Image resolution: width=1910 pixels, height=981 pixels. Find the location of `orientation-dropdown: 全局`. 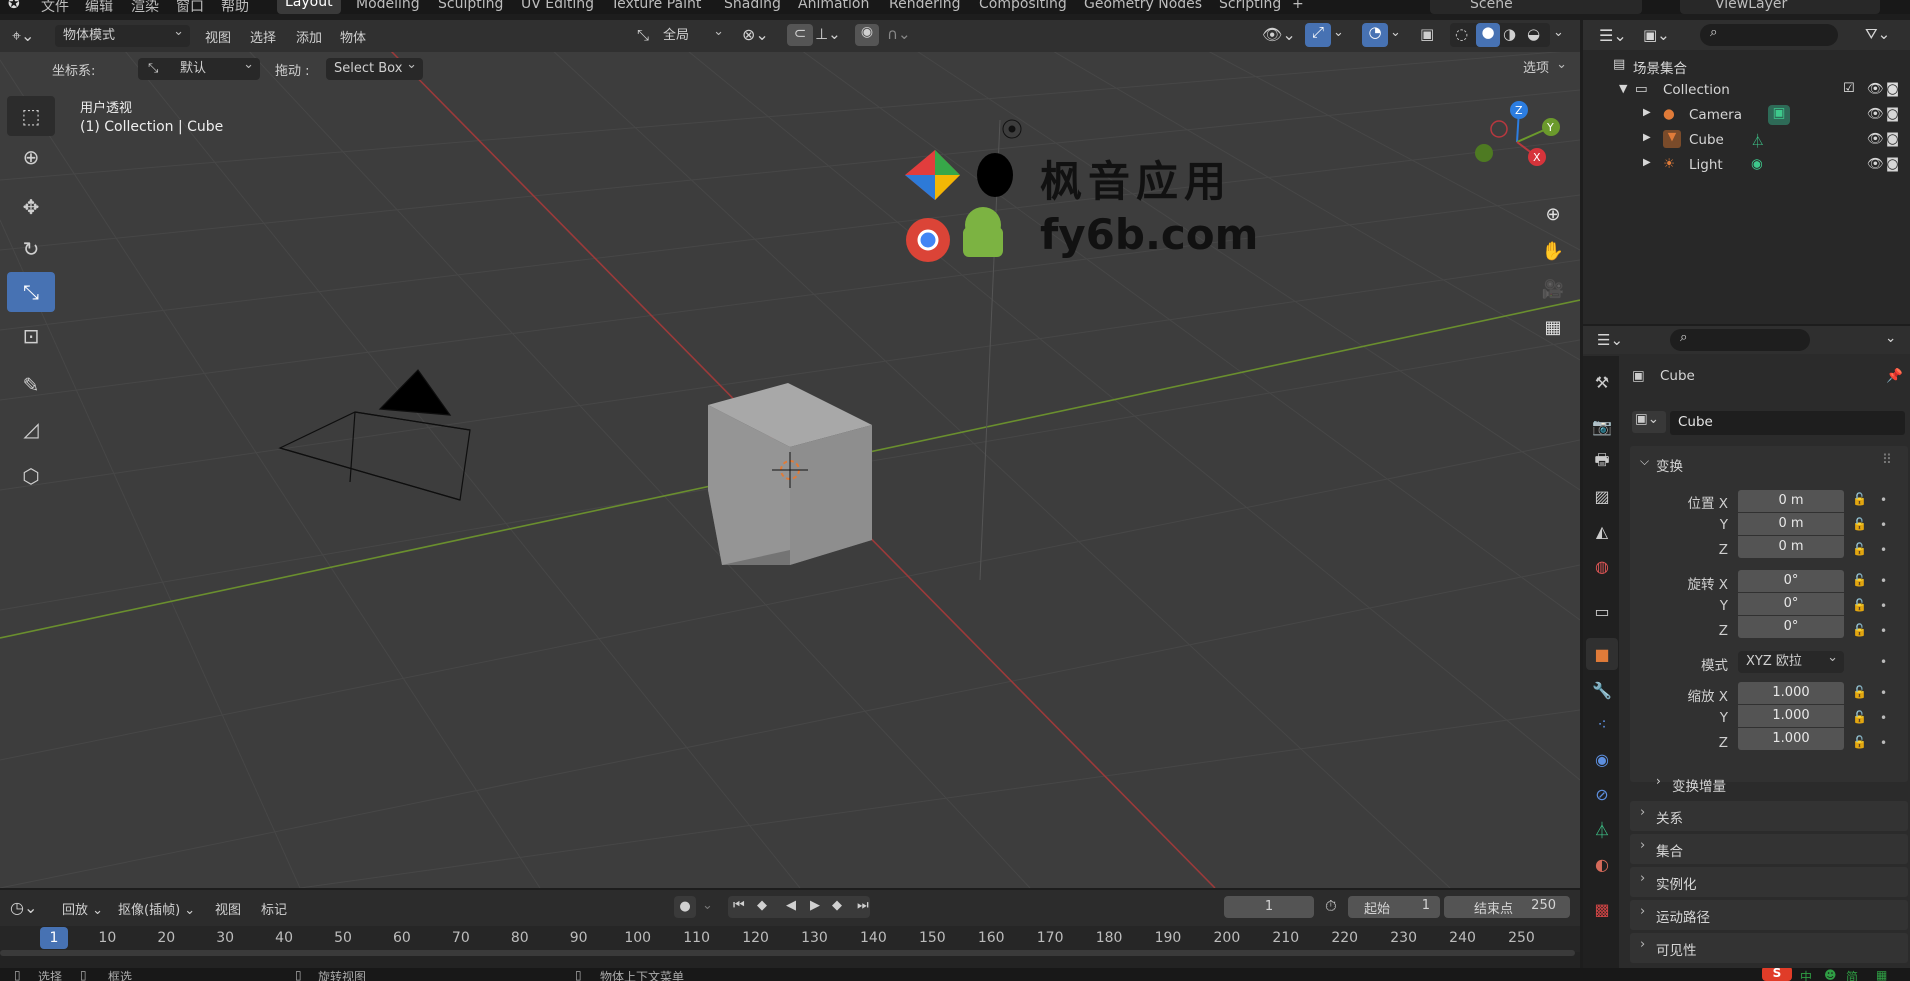

orientation-dropdown: 全局 is located at coordinates (692, 34).